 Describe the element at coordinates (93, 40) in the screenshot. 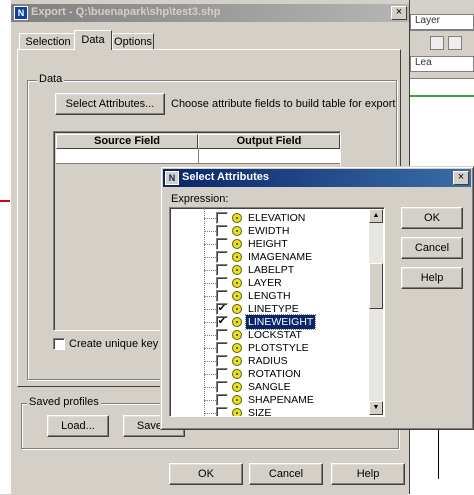

I see `tab-data: Data` at that location.